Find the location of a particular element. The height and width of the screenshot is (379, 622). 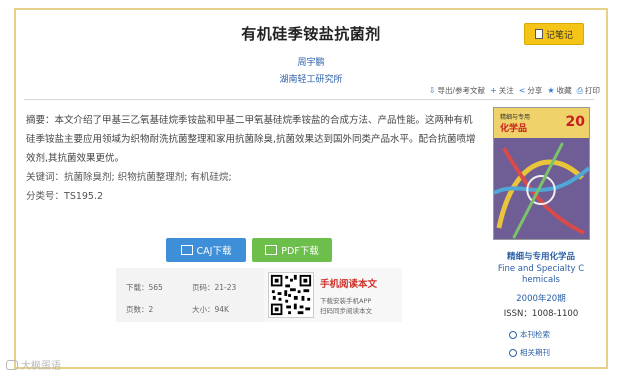

caj-download-button: CAJ下载 is located at coordinates (206, 250).